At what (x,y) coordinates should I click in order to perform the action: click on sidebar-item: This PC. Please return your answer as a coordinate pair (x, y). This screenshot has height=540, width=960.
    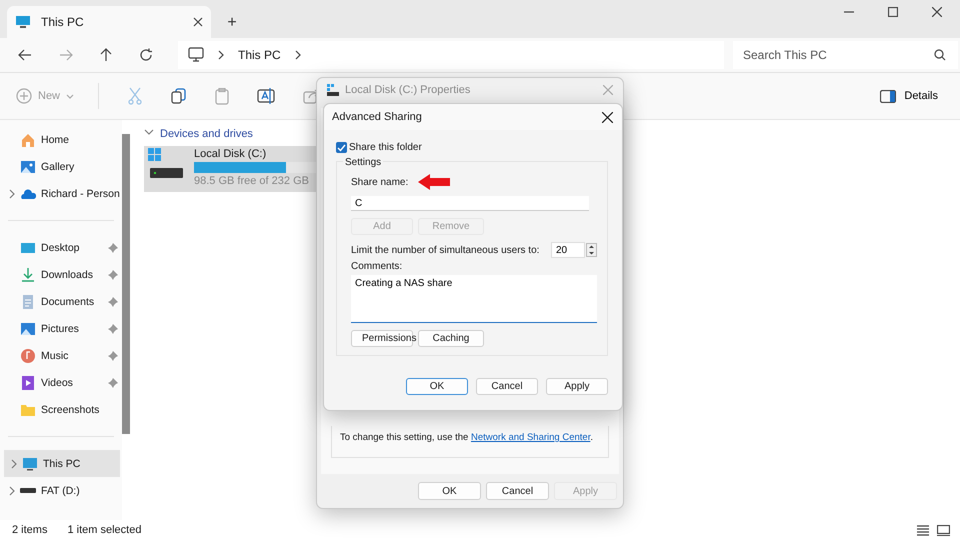
    Looking at the image, I should click on (62, 463).